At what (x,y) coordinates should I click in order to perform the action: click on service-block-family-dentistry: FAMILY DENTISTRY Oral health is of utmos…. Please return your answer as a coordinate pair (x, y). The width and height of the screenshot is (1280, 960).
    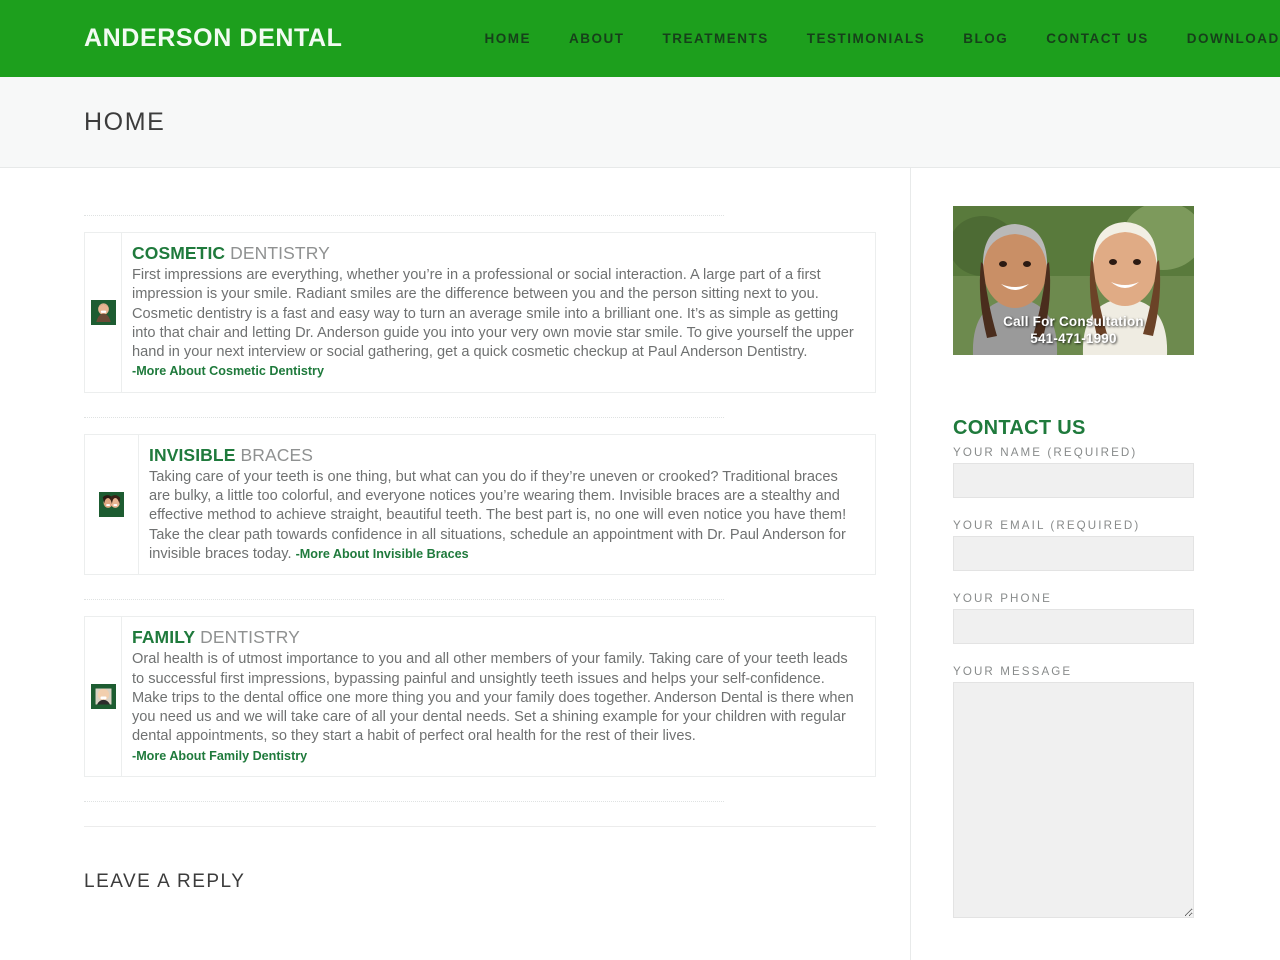
    Looking at the image, I should click on (480, 697).